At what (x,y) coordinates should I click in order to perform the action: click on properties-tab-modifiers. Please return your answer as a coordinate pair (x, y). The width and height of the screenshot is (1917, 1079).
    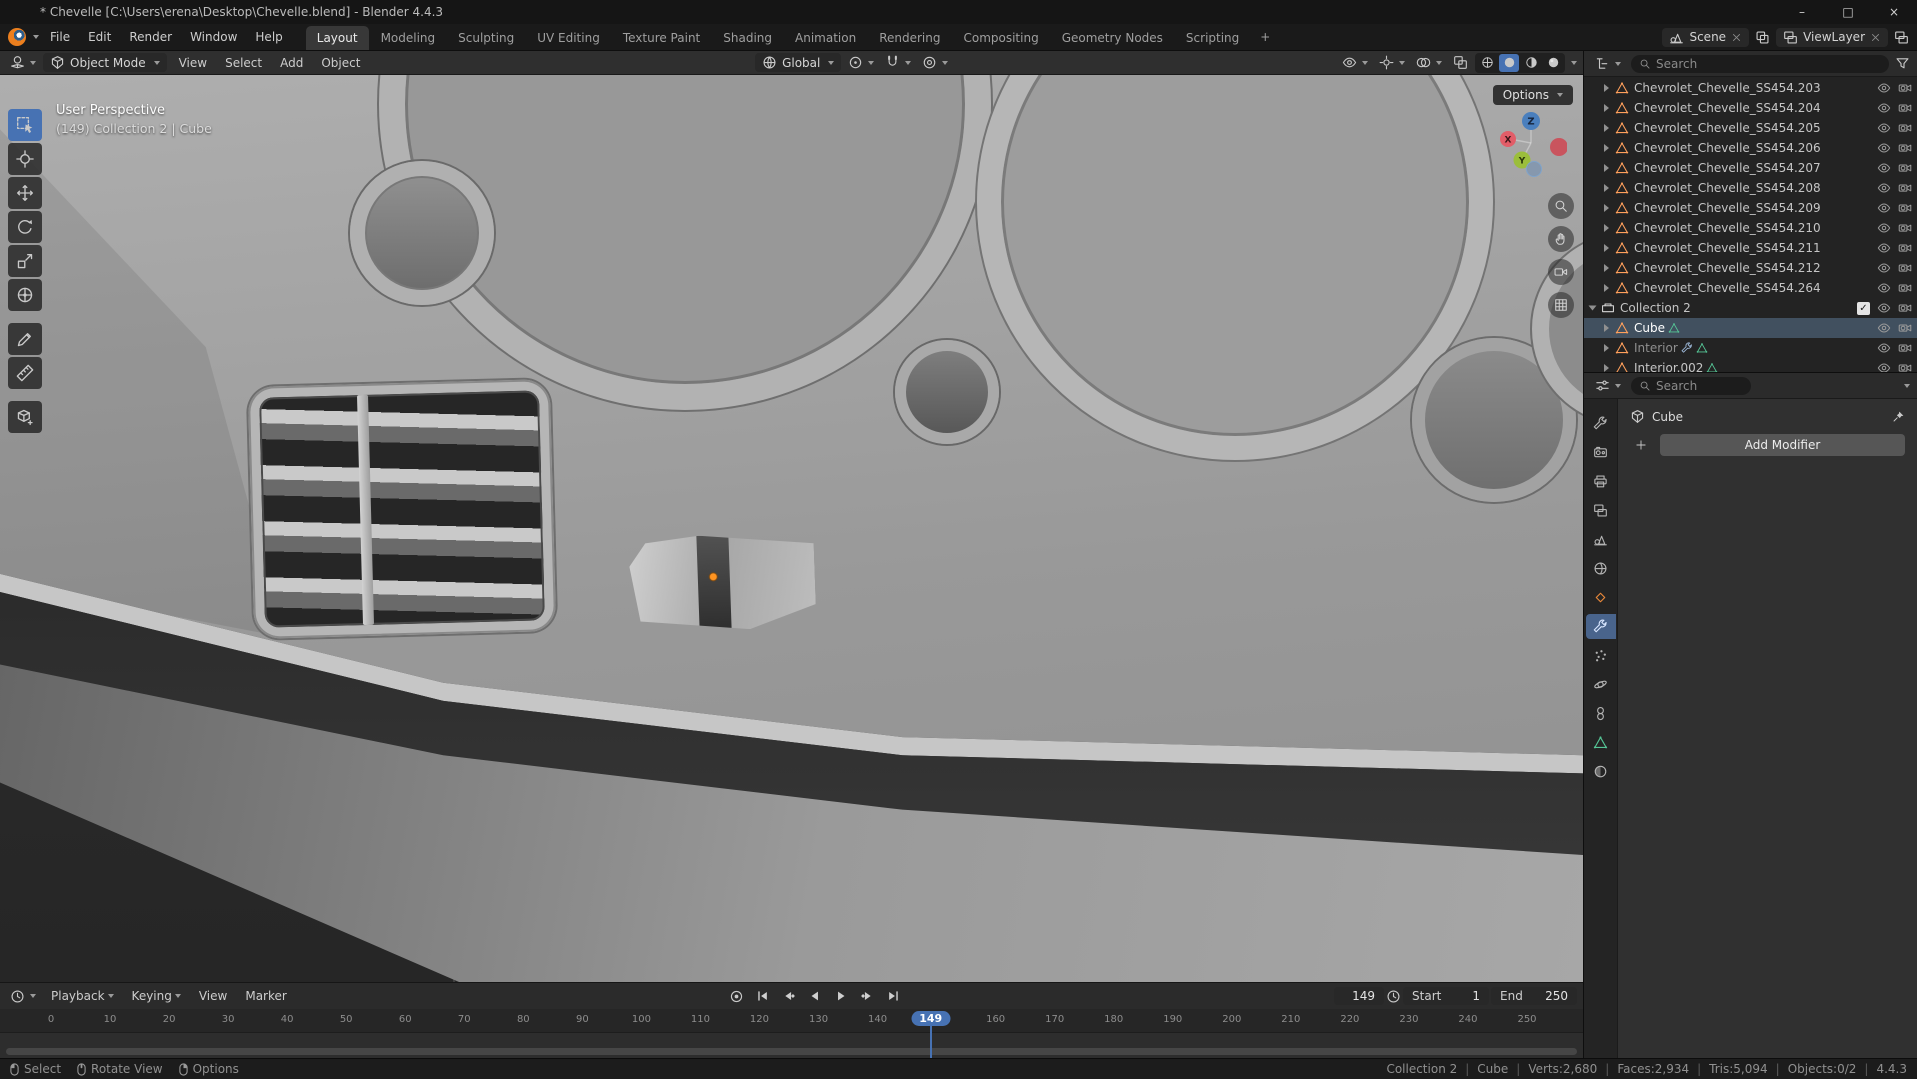
    Looking at the image, I should click on (1600, 626).